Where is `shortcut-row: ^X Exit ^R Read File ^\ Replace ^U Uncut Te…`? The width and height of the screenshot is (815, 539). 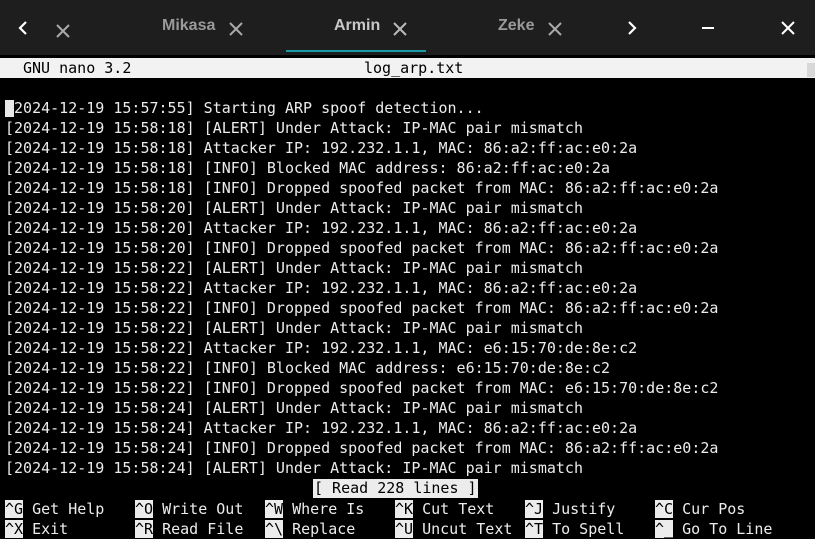
shortcut-row: ^X Exit ^R Read File ^\ Replace ^U Uncut Te… is located at coordinates (410, 529).